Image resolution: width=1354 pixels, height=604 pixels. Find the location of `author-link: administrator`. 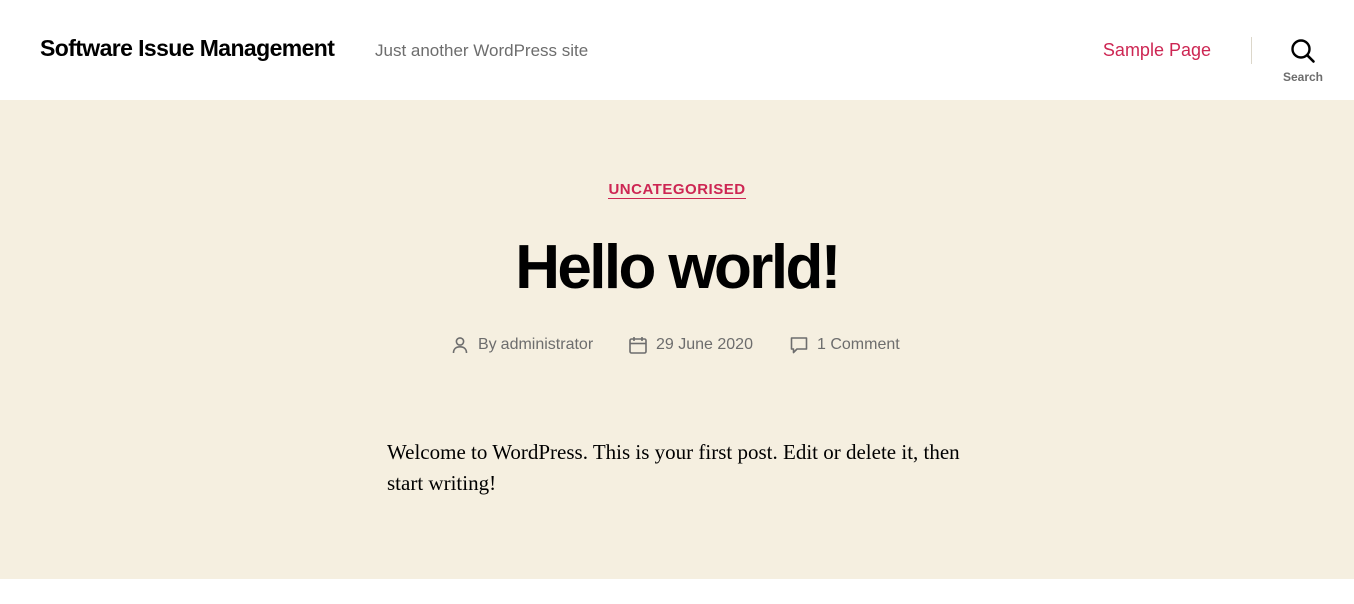

author-link: administrator is located at coordinates (547, 345).